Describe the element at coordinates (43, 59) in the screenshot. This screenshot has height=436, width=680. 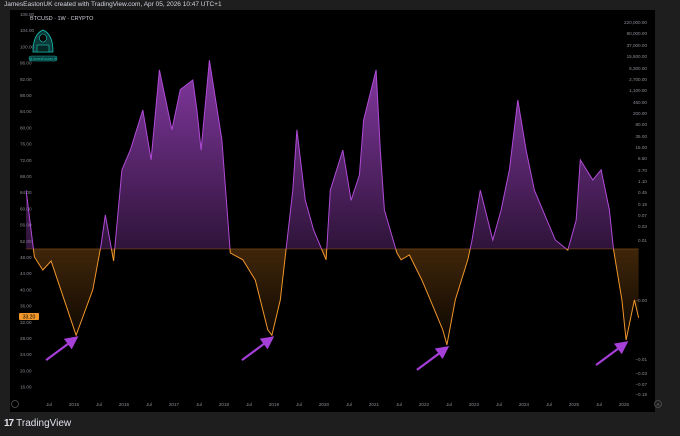
I see `logo-handle: @JamesEastonUK` at that location.